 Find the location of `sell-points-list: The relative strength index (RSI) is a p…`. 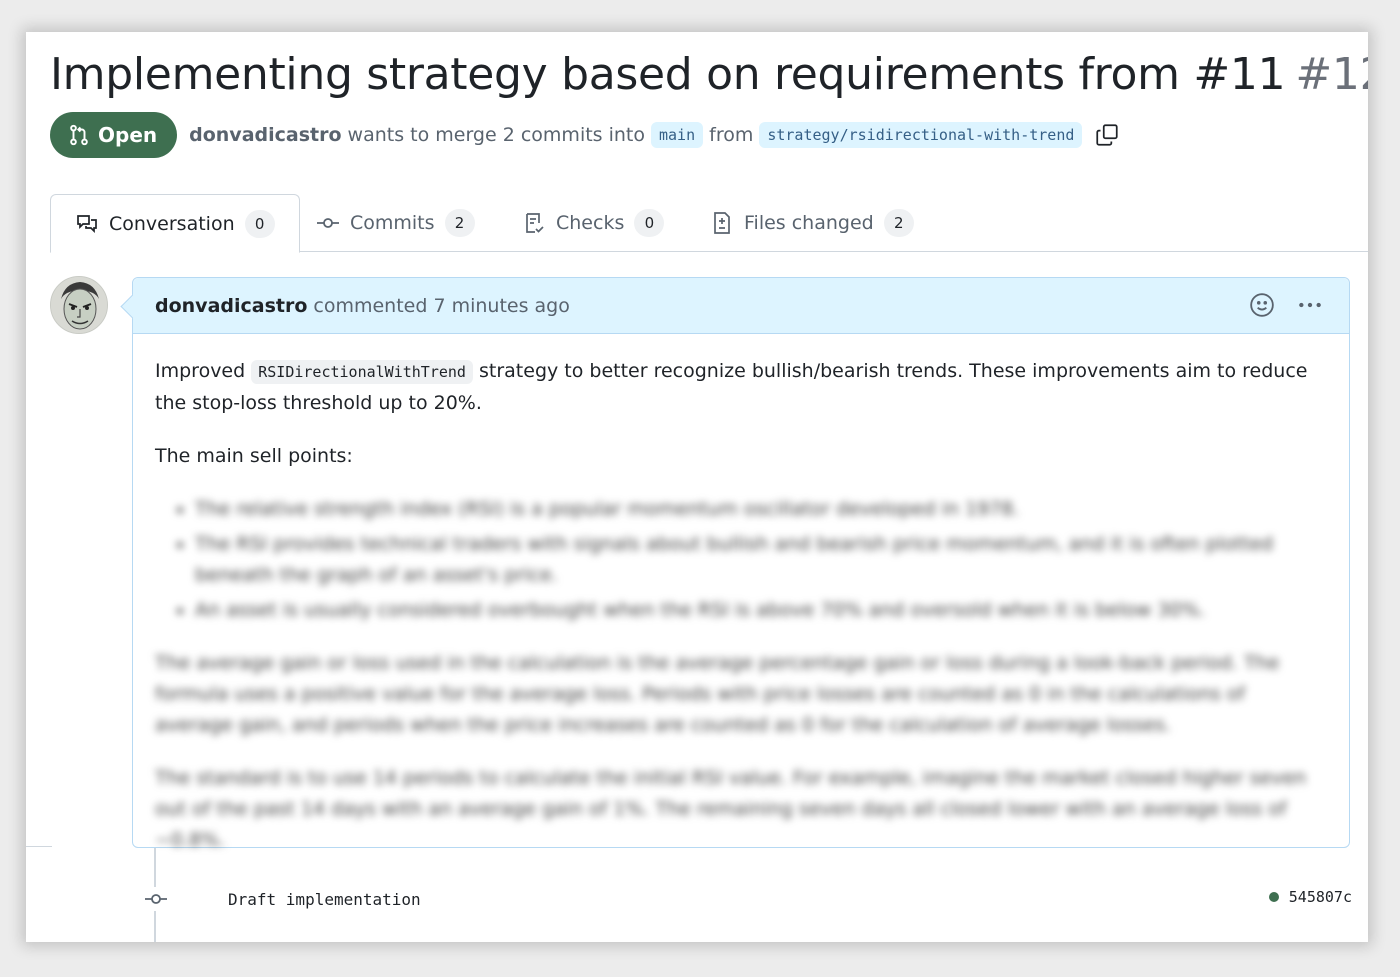

sell-points-list: The relative strength index (RSI) is a p… is located at coordinates (761, 560).